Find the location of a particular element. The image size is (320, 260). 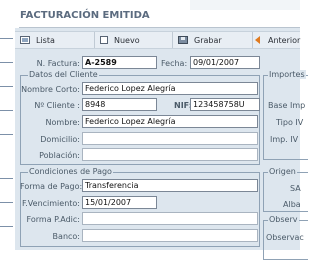

name-field: Federico Lopez Alegría is located at coordinates (170, 121).